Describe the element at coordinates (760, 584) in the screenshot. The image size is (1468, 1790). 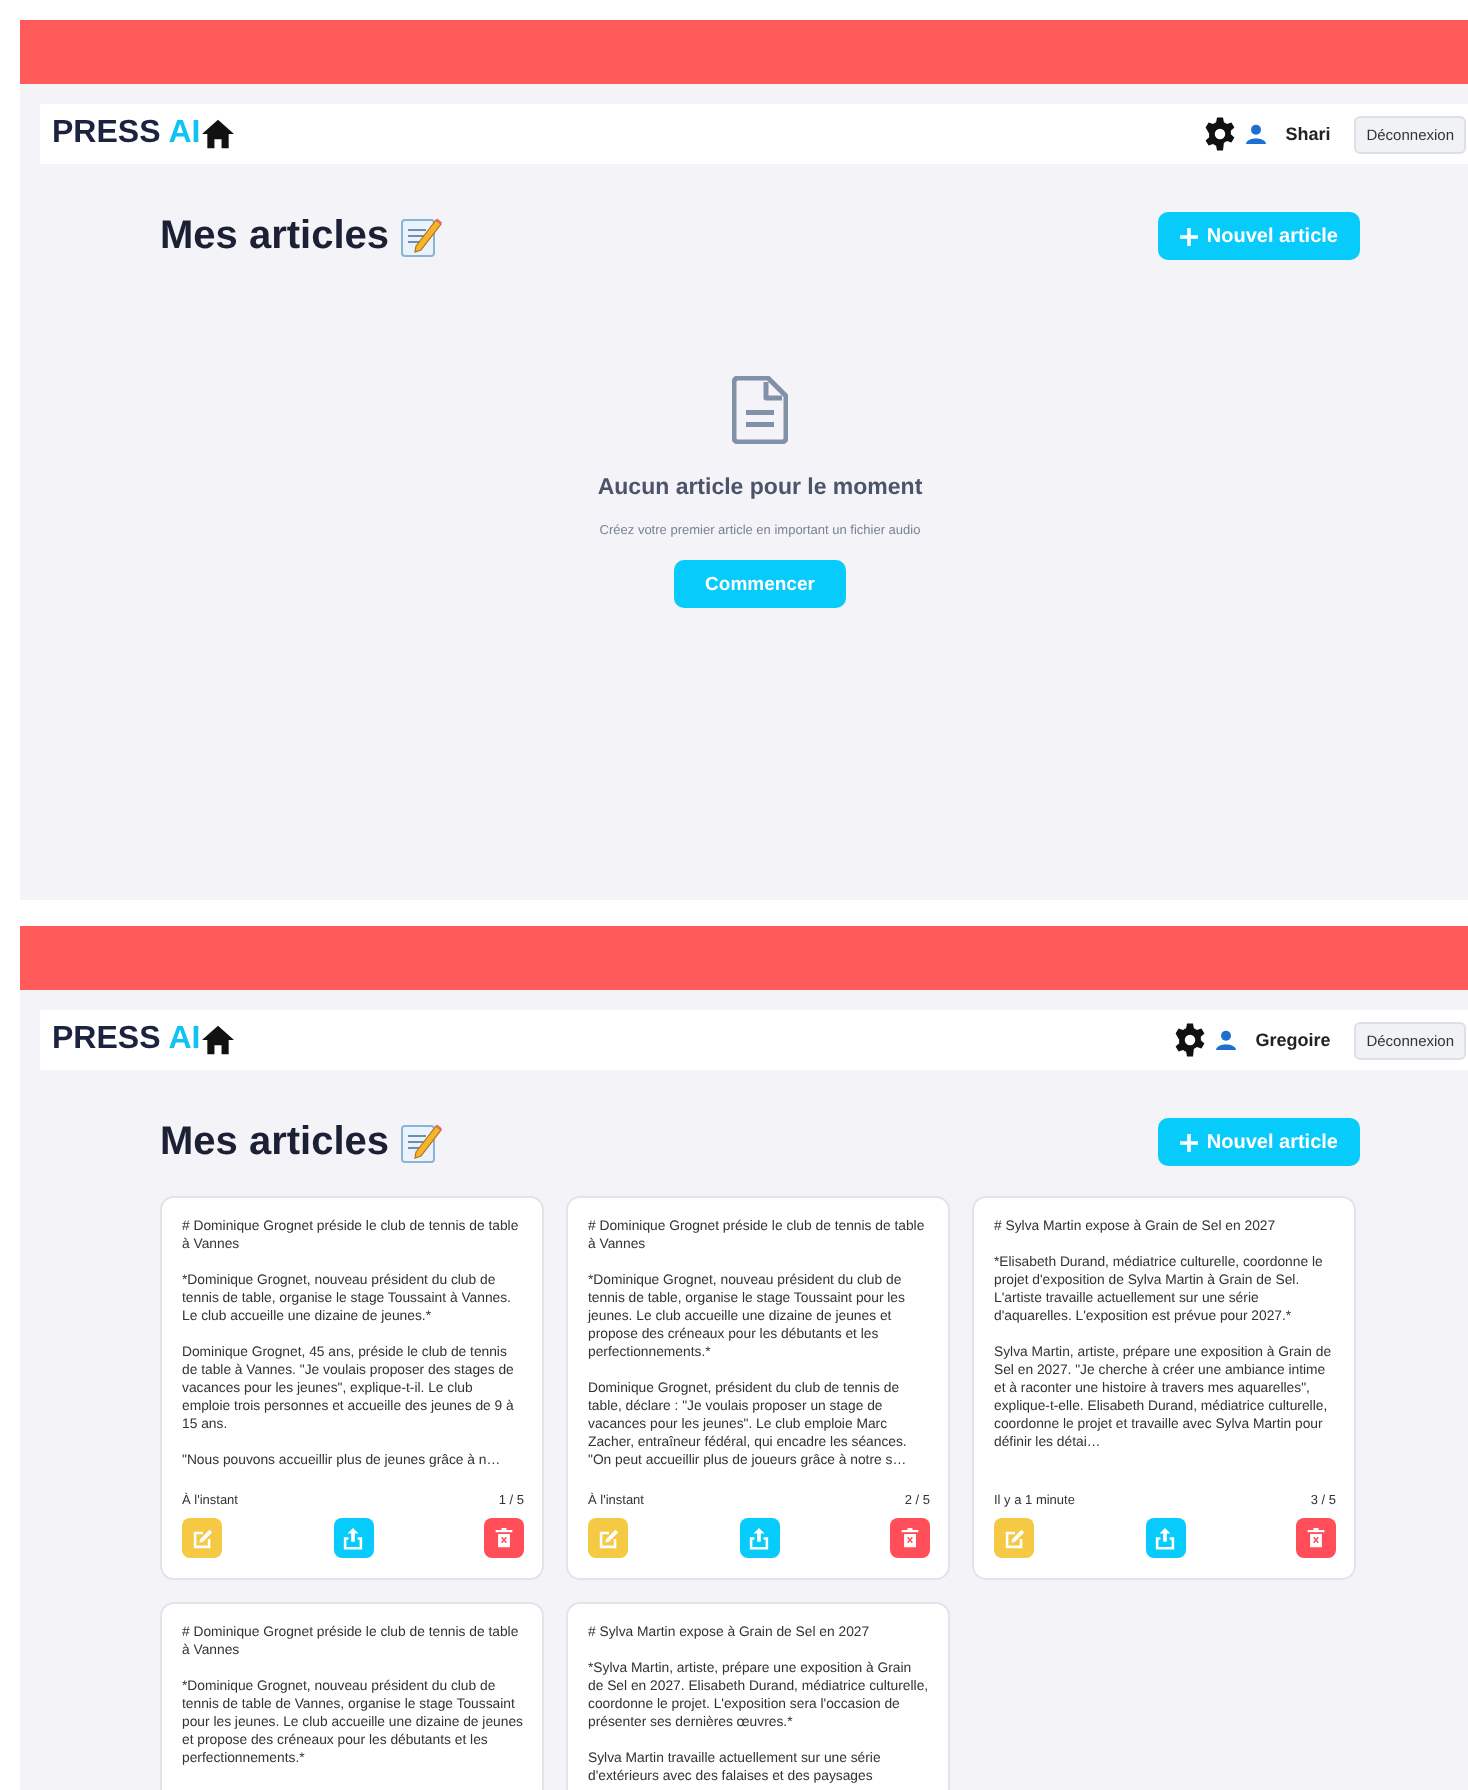
I see `start-button: Commencer` at that location.